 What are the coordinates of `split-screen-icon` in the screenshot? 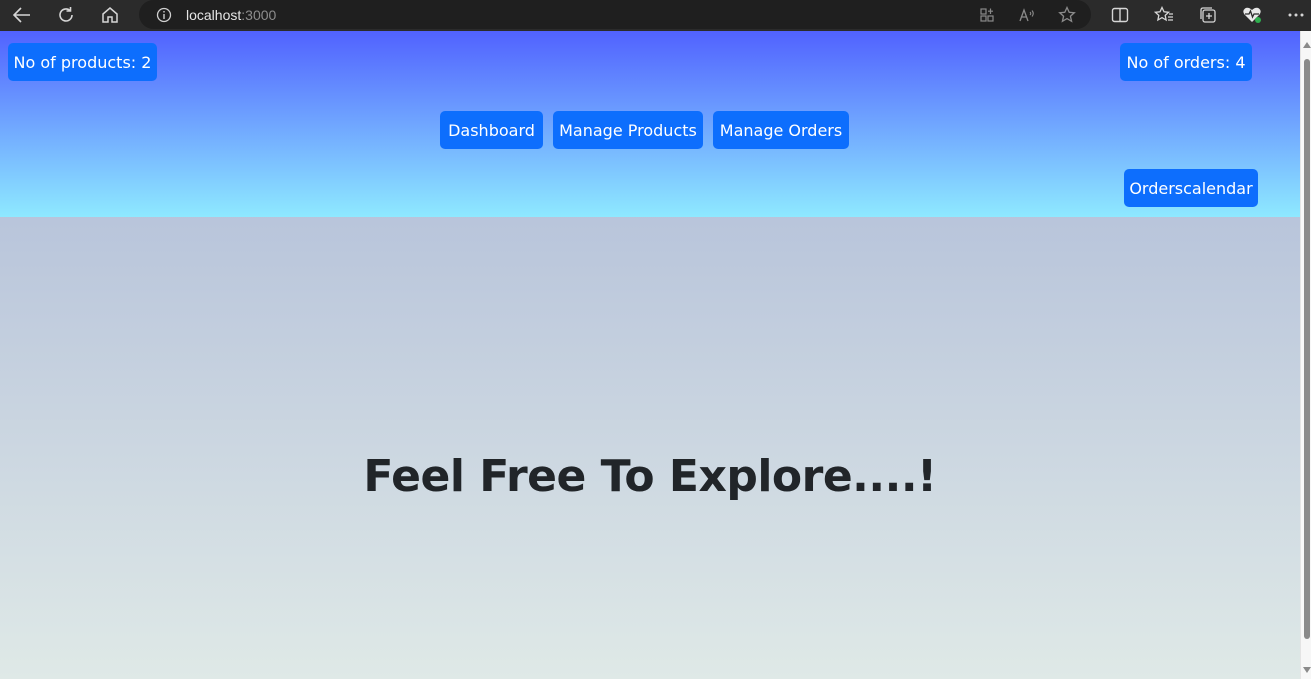 It's located at (1120, 14).